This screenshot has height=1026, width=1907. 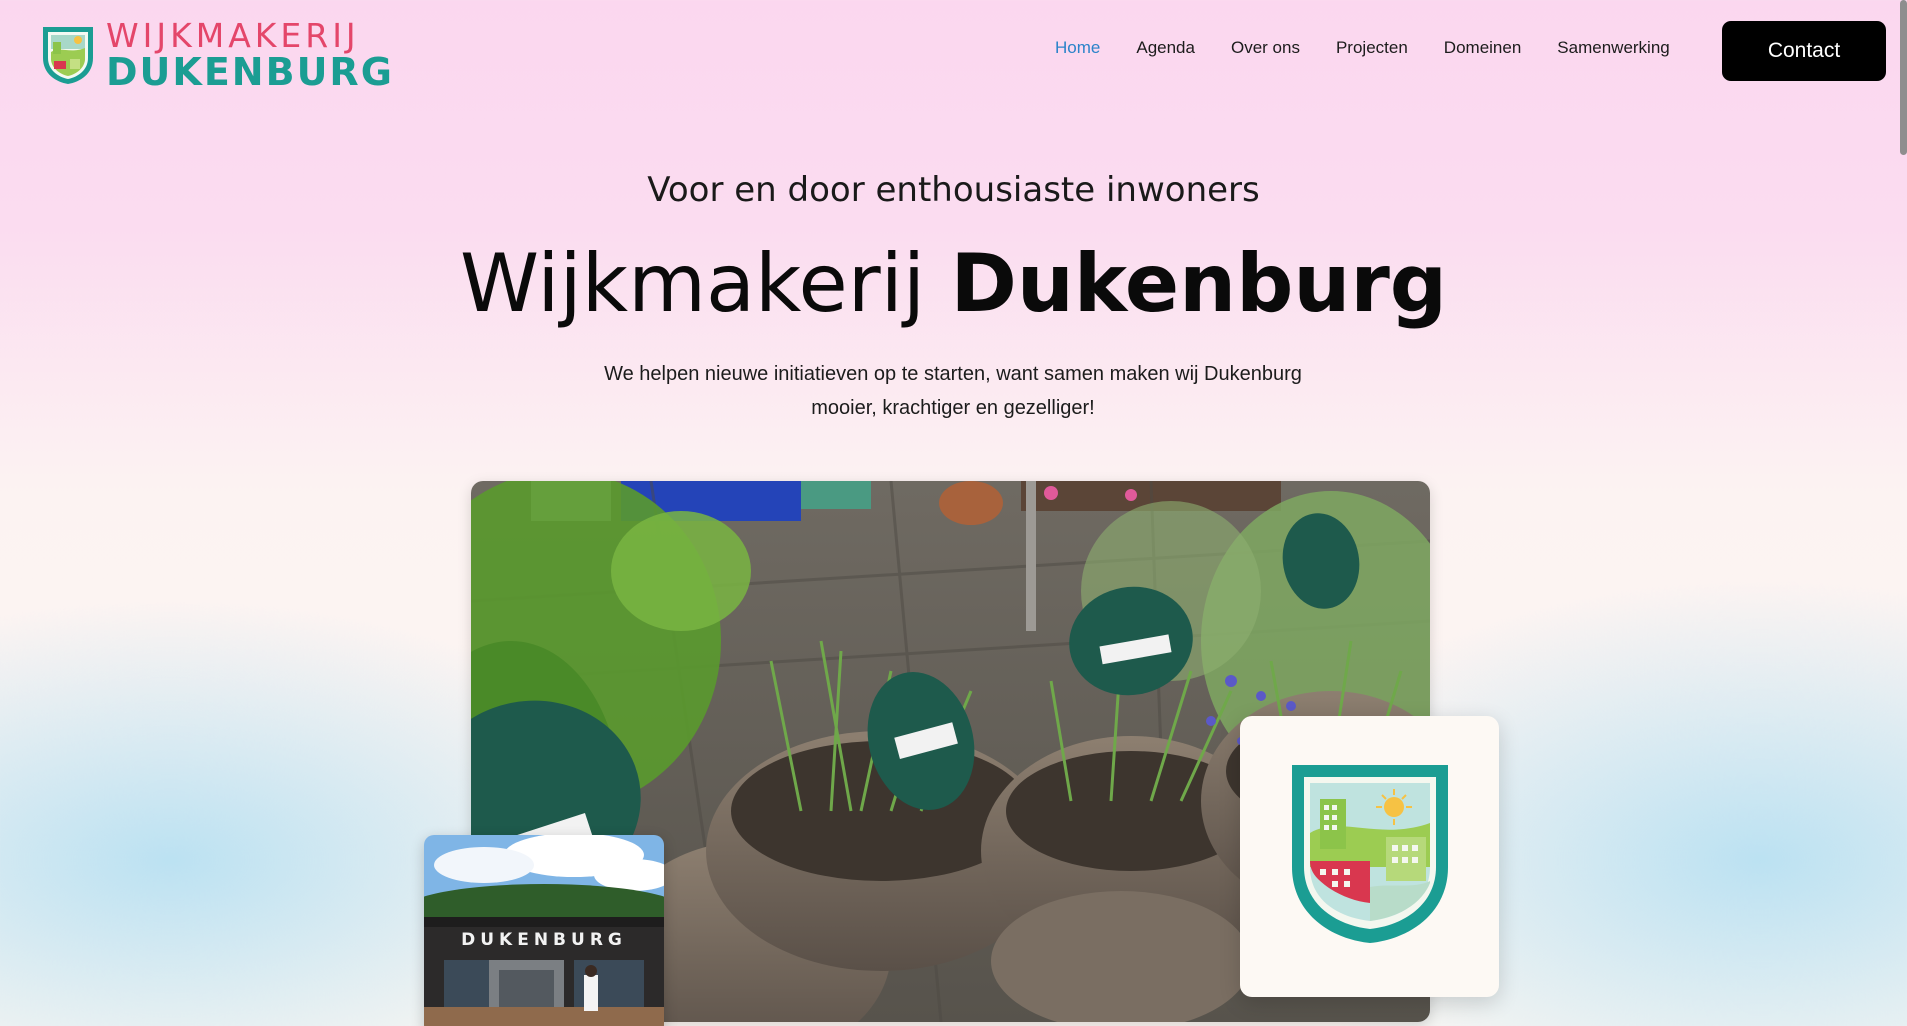 What do you see at coordinates (1265, 48) in the screenshot?
I see `nav-over-ons: Over ons` at bounding box center [1265, 48].